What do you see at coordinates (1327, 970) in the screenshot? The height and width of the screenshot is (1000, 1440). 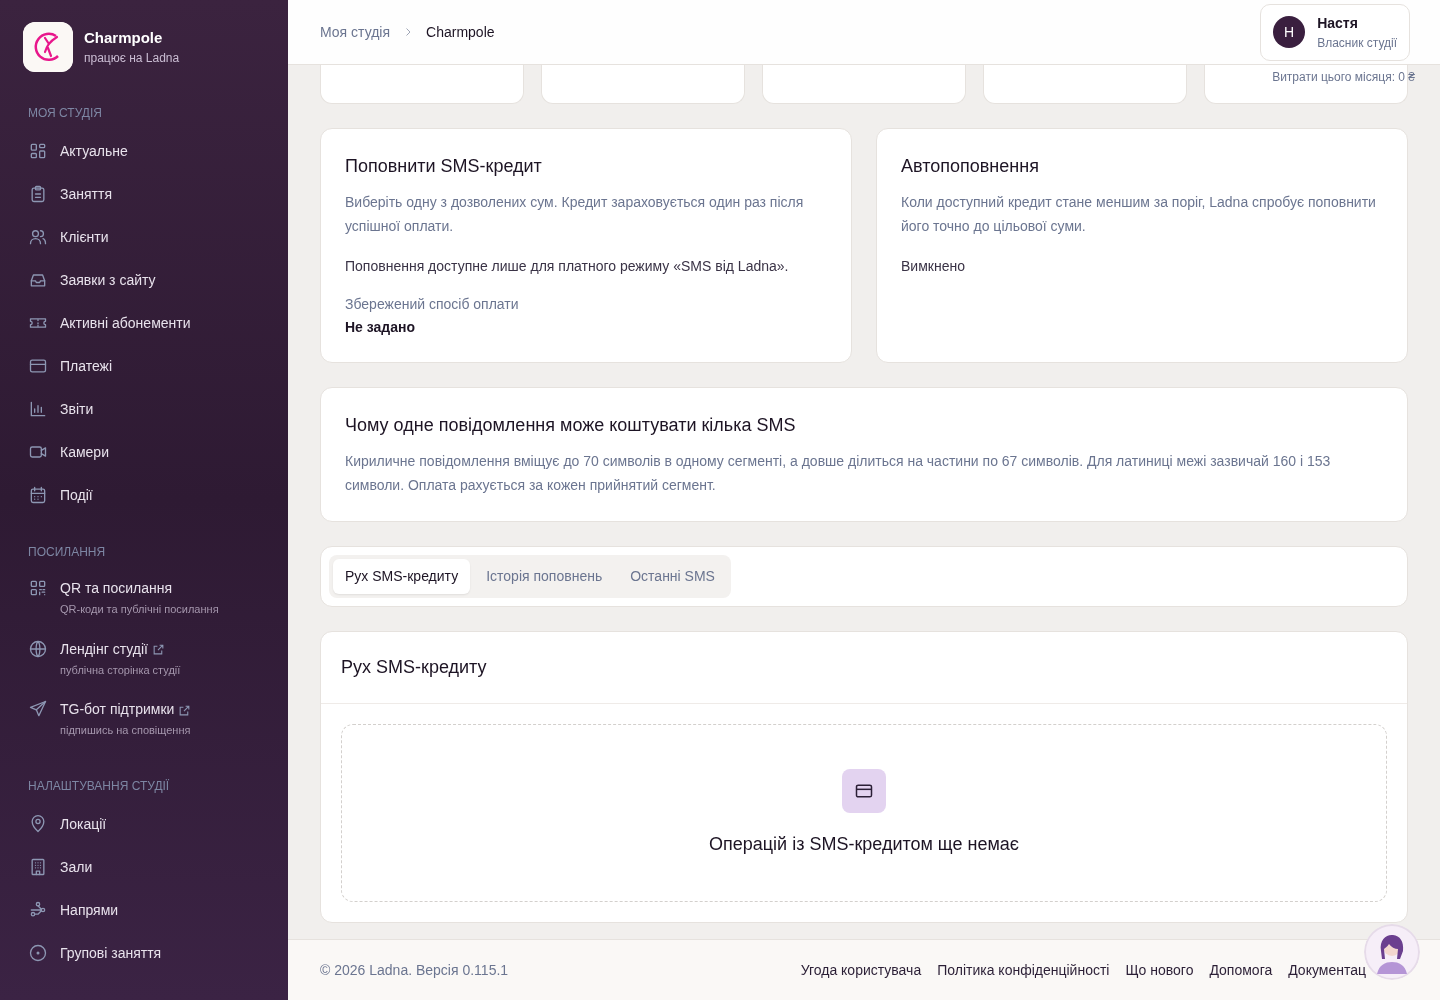 I see `footer-link: Документац` at bounding box center [1327, 970].